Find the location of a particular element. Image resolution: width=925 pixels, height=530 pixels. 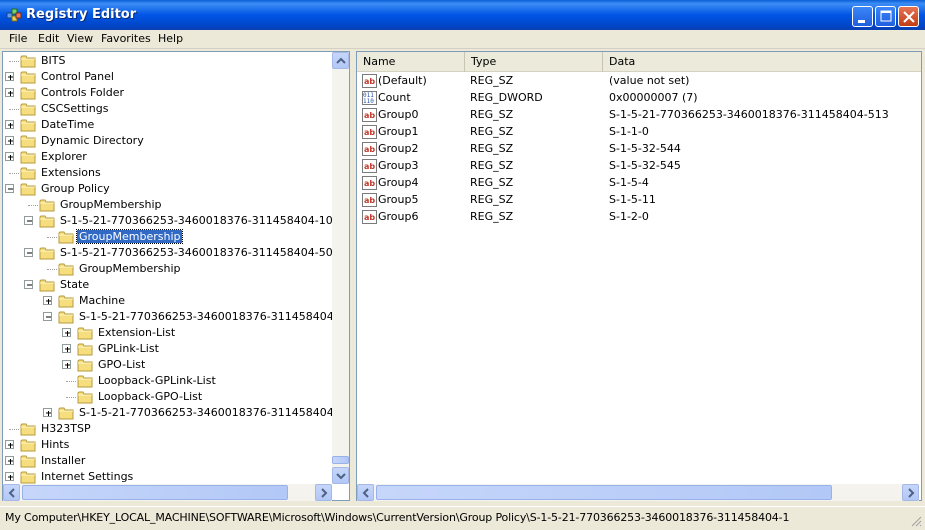

scroll-up-button is located at coordinates (340, 60).